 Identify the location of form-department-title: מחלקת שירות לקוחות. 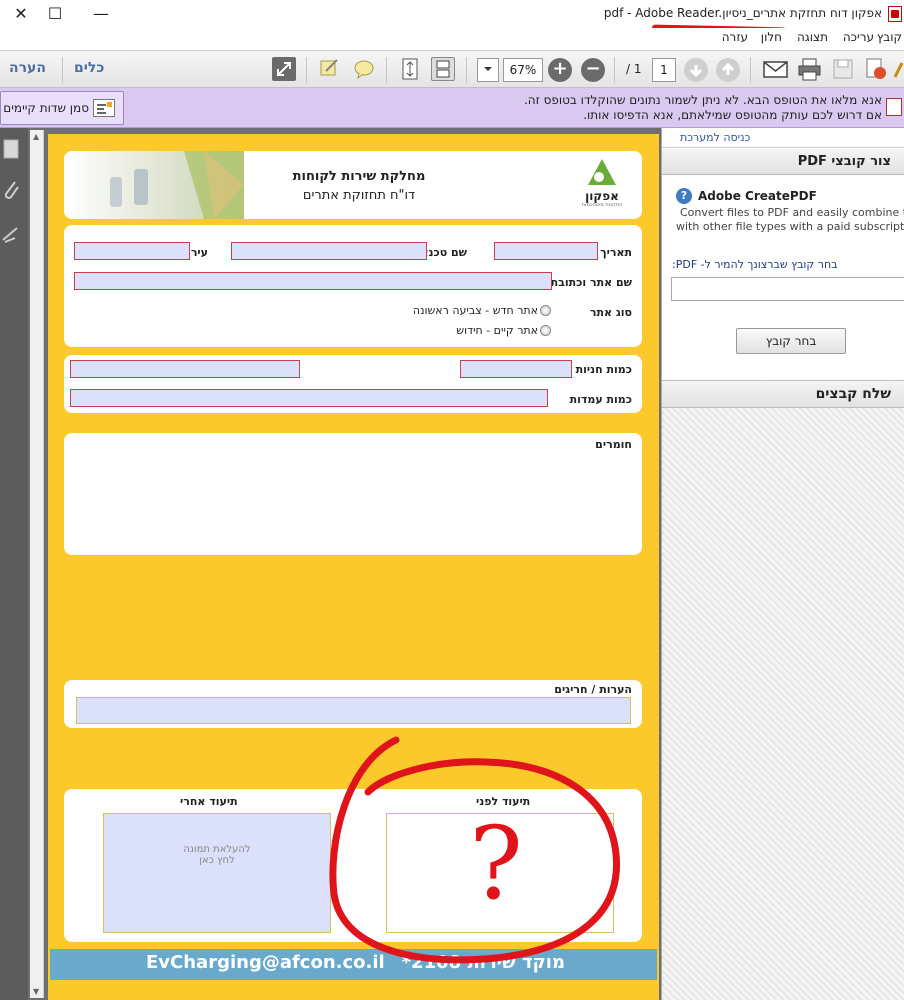
(359, 176).